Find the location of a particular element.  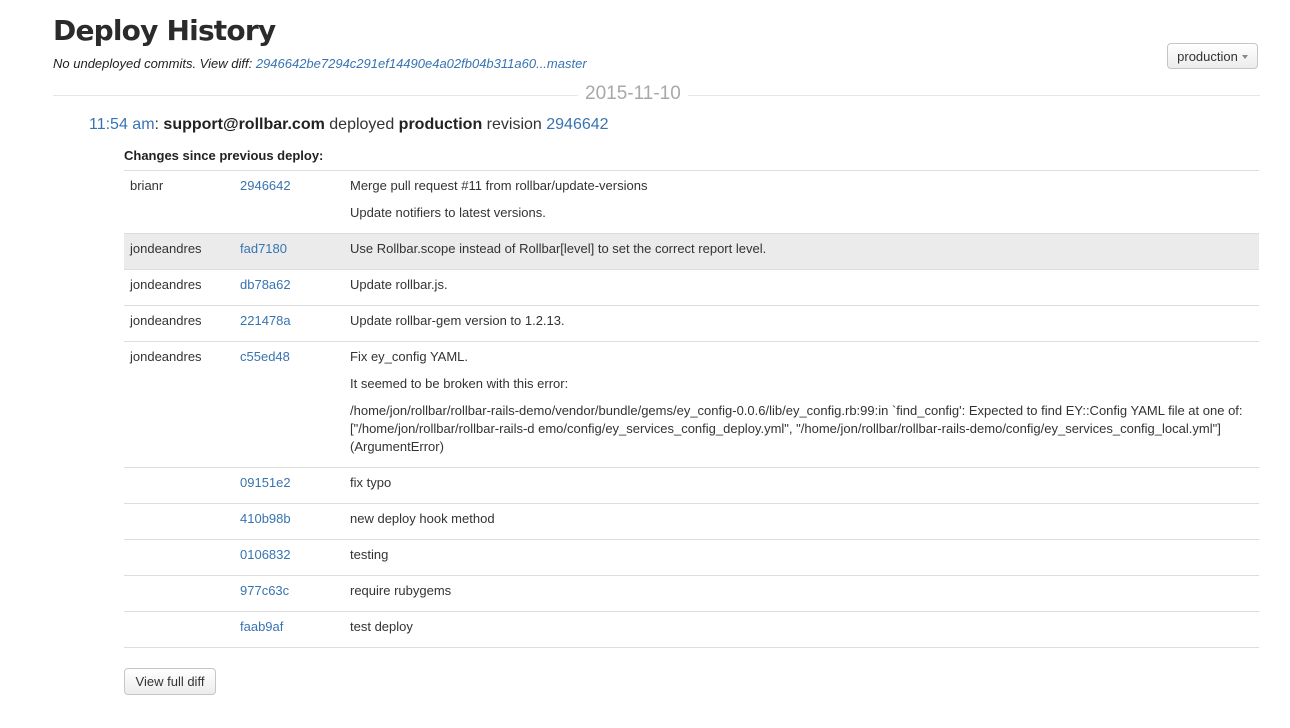

deploy-time-link: 11:54 am is located at coordinates (122, 124).